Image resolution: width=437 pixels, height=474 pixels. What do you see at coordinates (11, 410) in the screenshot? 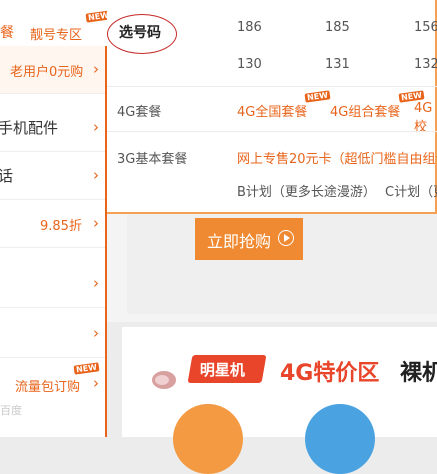
I see `watermark: 百度` at bounding box center [11, 410].